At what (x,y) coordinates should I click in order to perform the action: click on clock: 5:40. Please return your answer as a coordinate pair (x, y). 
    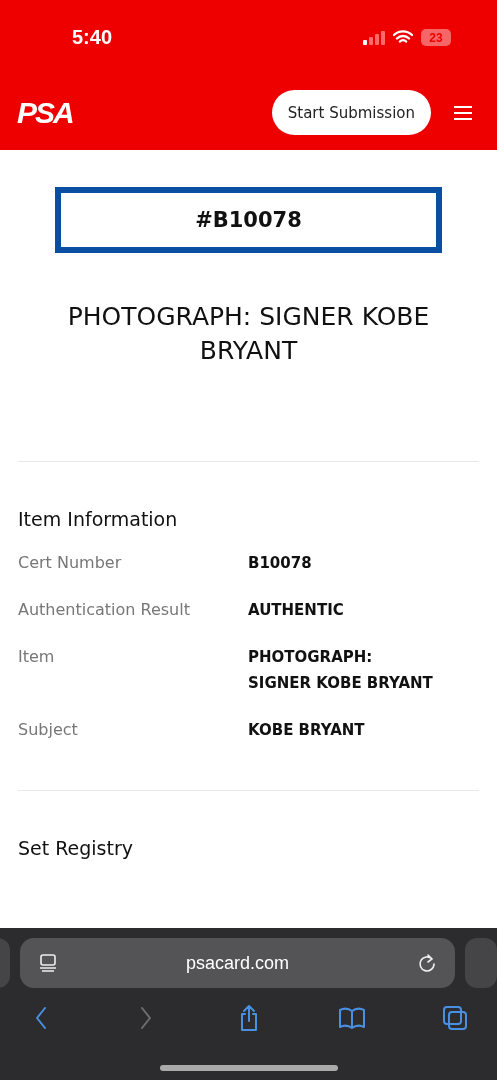
    Looking at the image, I should click on (92, 37).